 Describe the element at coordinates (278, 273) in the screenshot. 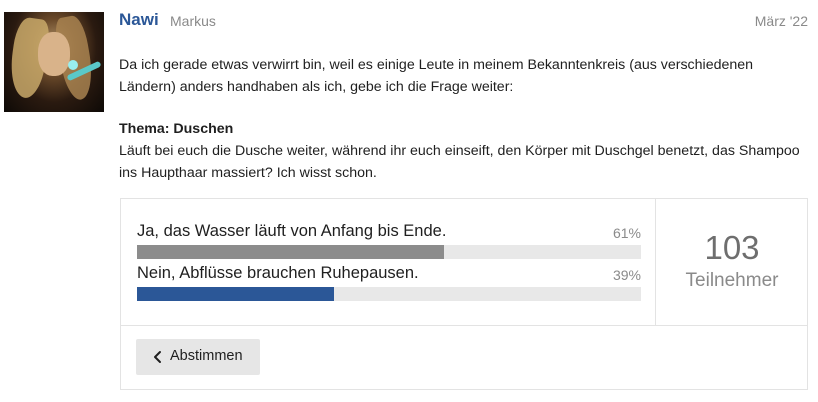

I see `poll-option-label: Nein, Abflüsse brauchen Ruhepausen.` at that location.